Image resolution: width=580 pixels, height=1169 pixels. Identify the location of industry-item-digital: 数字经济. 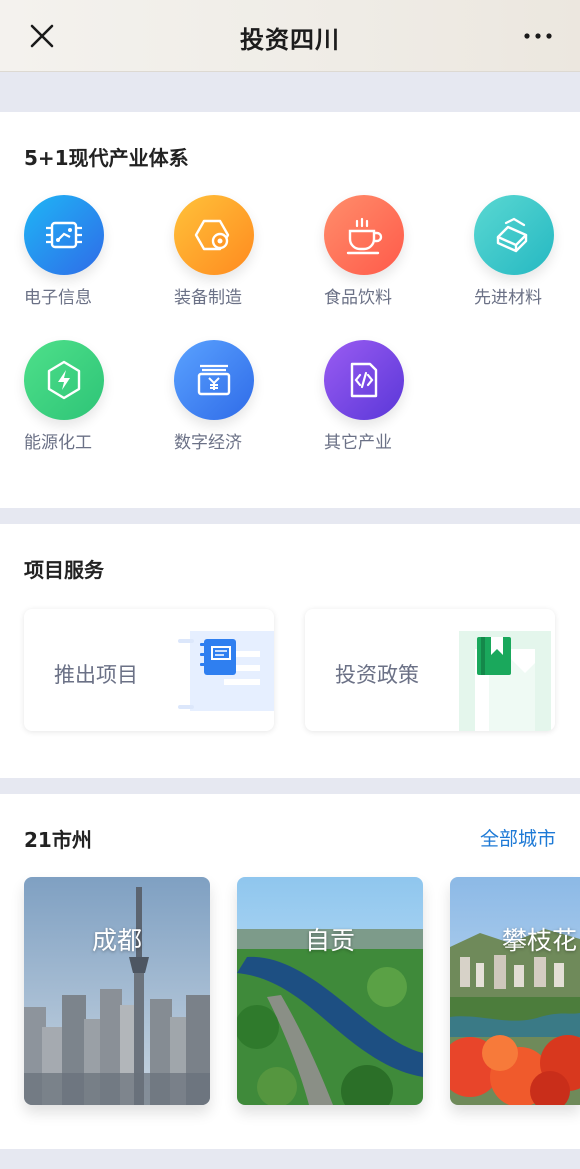
(229, 396).